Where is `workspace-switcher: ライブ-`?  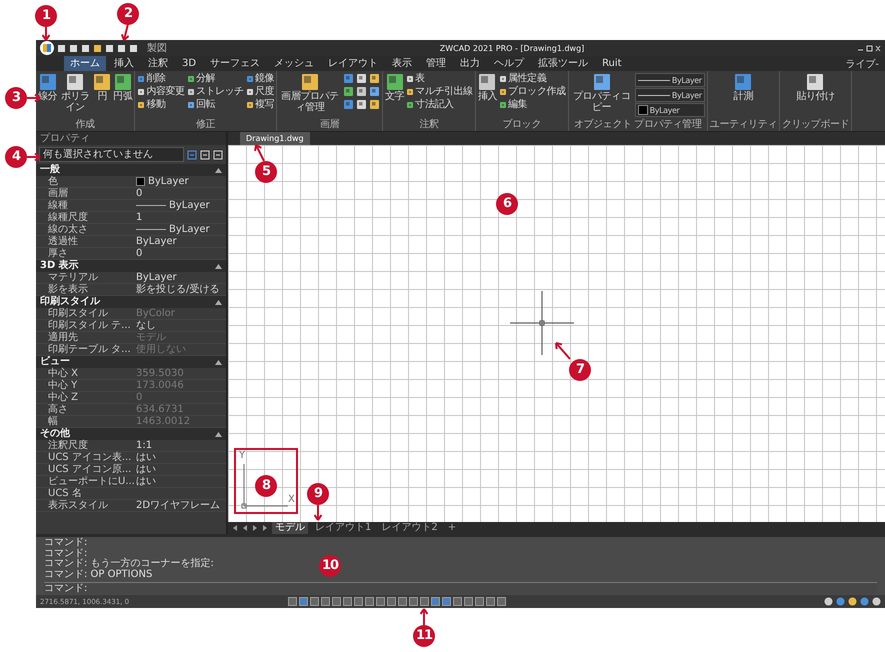 workspace-switcher: ライブ- is located at coordinates (865, 63).